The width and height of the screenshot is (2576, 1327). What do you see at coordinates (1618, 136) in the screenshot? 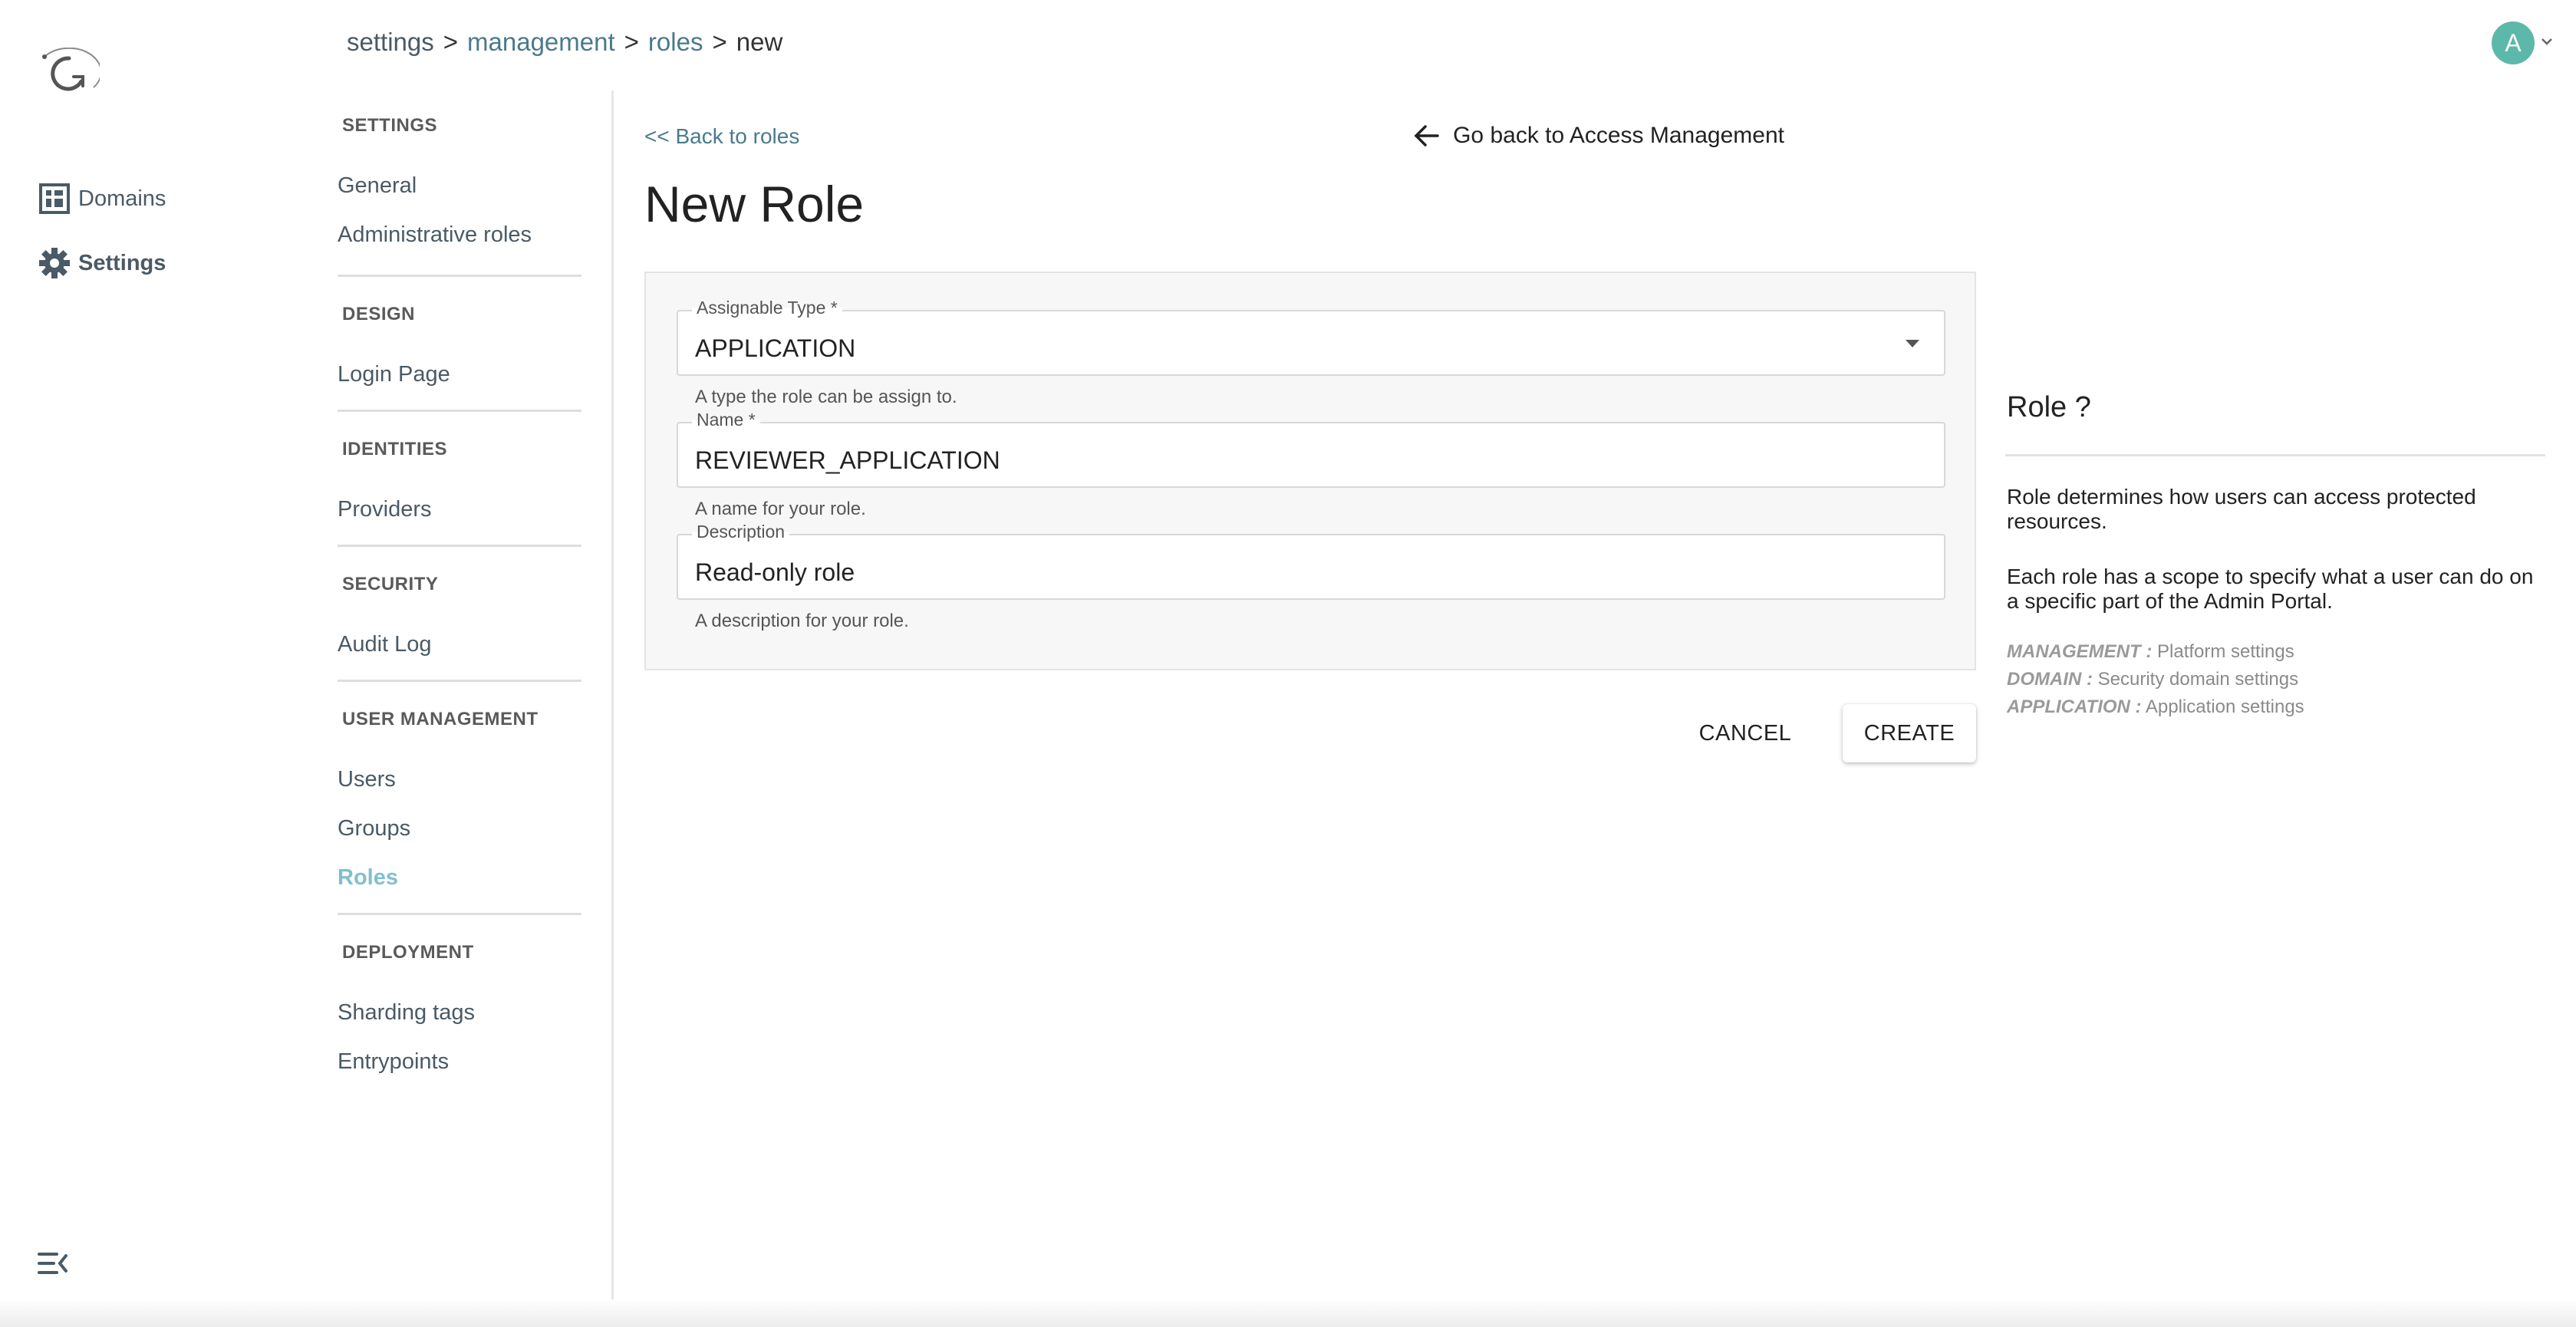
I see `go-back-label: Go back to Access Management` at bounding box center [1618, 136].